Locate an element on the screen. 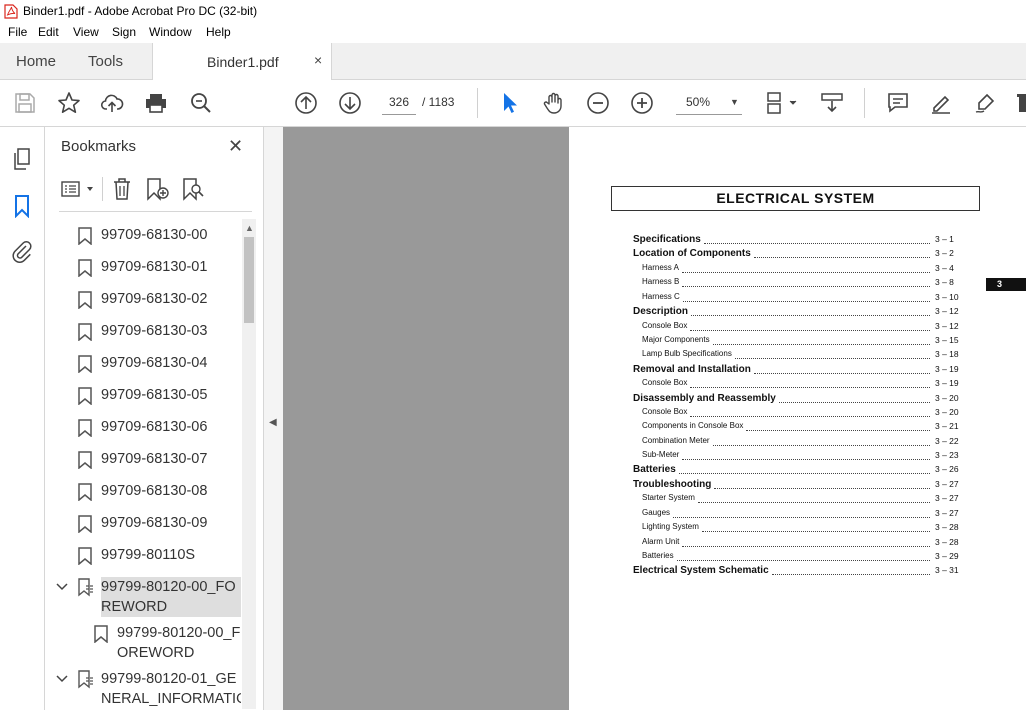  bookmark-scrollbar: ▲ is located at coordinates (249, 464).